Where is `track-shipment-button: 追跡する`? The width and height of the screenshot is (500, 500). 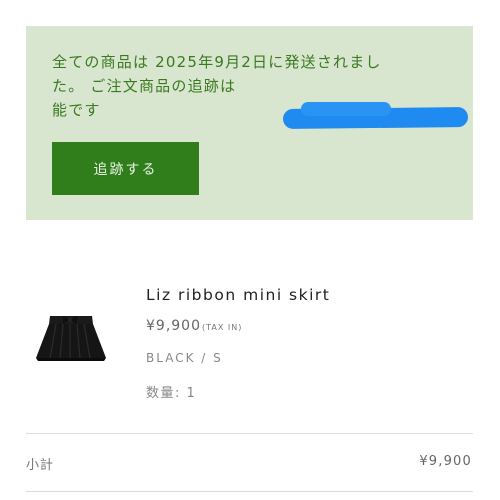
track-shipment-button: 追跡する is located at coordinates (125, 168).